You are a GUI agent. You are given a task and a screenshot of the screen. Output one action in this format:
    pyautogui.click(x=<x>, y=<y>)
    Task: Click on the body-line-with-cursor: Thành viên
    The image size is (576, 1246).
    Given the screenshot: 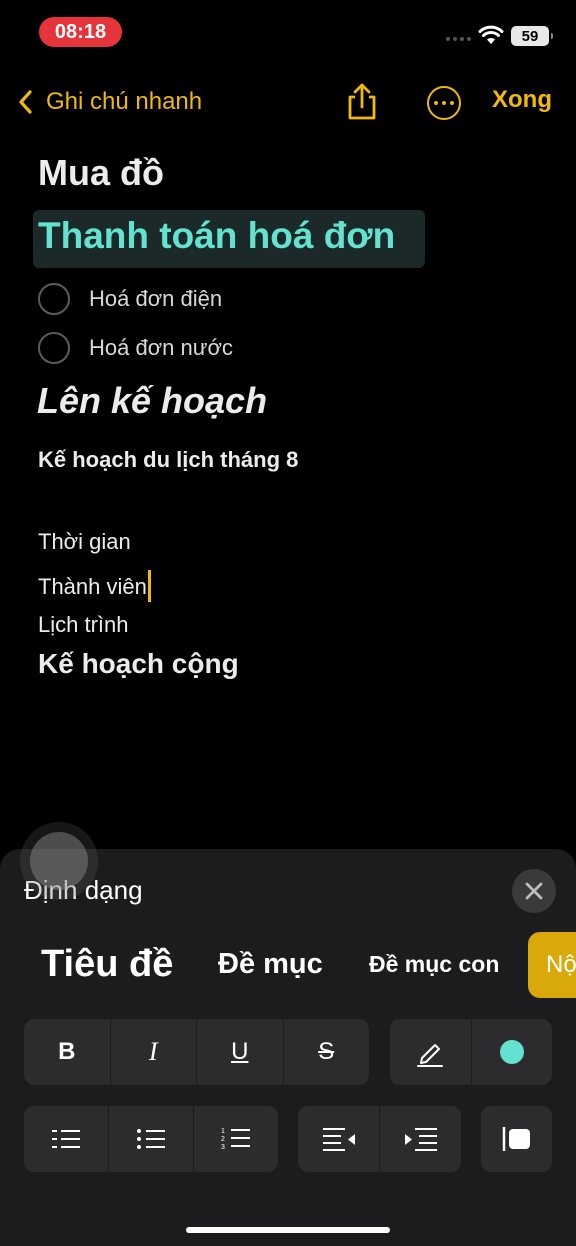 What is the action you would take?
    pyautogui.click(x=94, y=586)
    